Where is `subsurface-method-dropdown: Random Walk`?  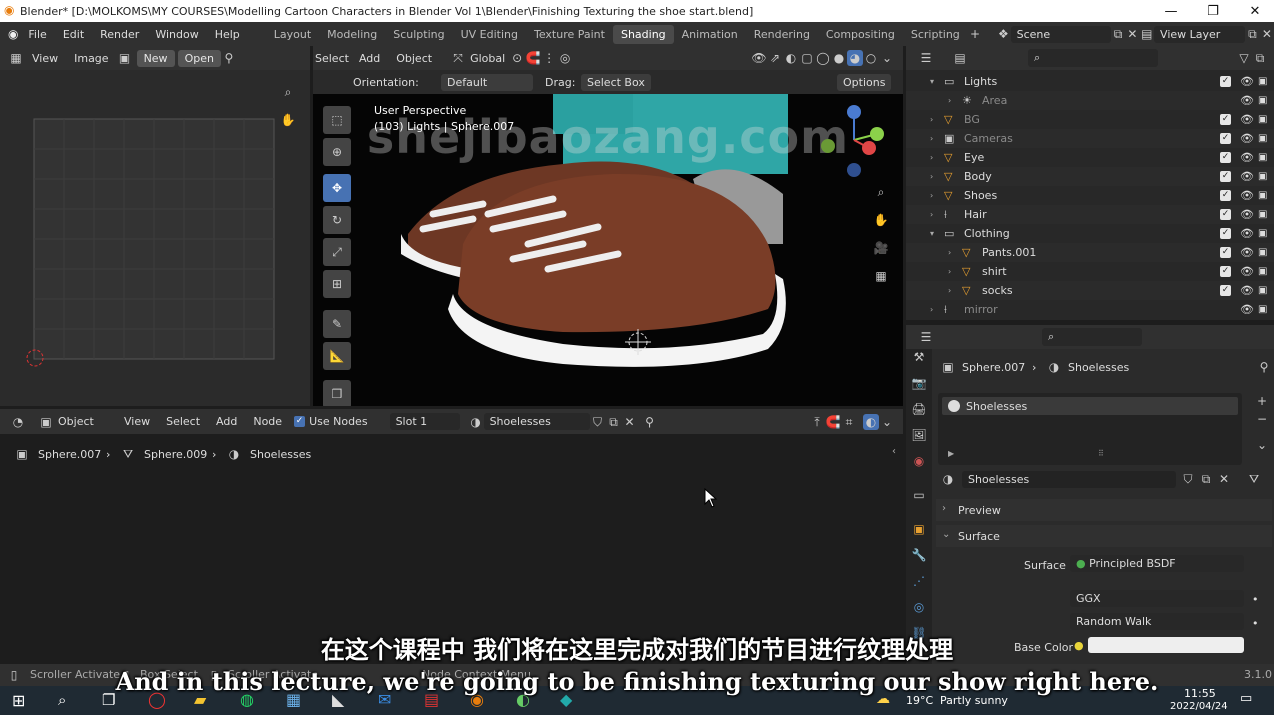
subsurface-method-dropdown: Random Walk is located at coordinates (1157, 621).